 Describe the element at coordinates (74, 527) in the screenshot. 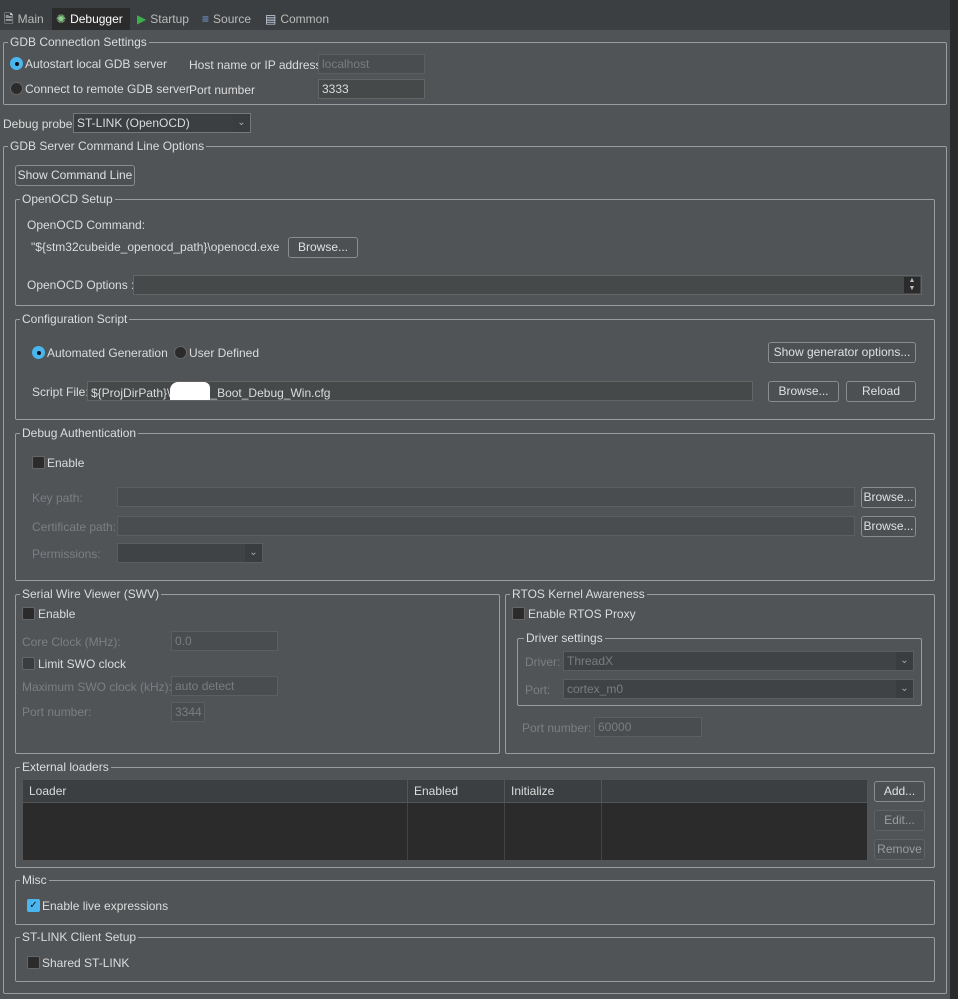

I see `certificate-path-label: Certificate path:` at that location.